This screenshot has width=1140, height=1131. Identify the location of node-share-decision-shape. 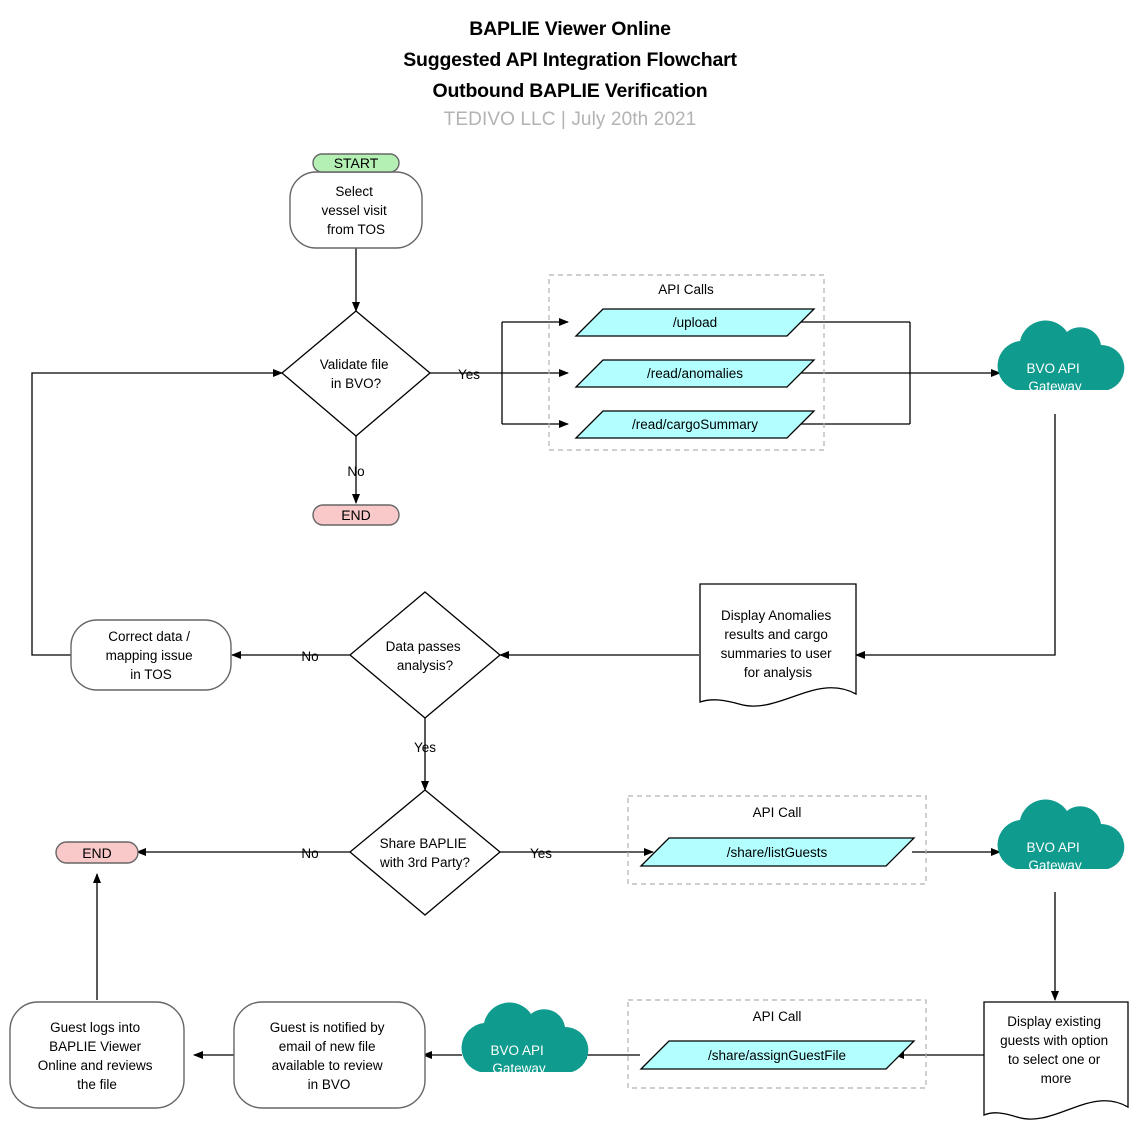
(425, 852).